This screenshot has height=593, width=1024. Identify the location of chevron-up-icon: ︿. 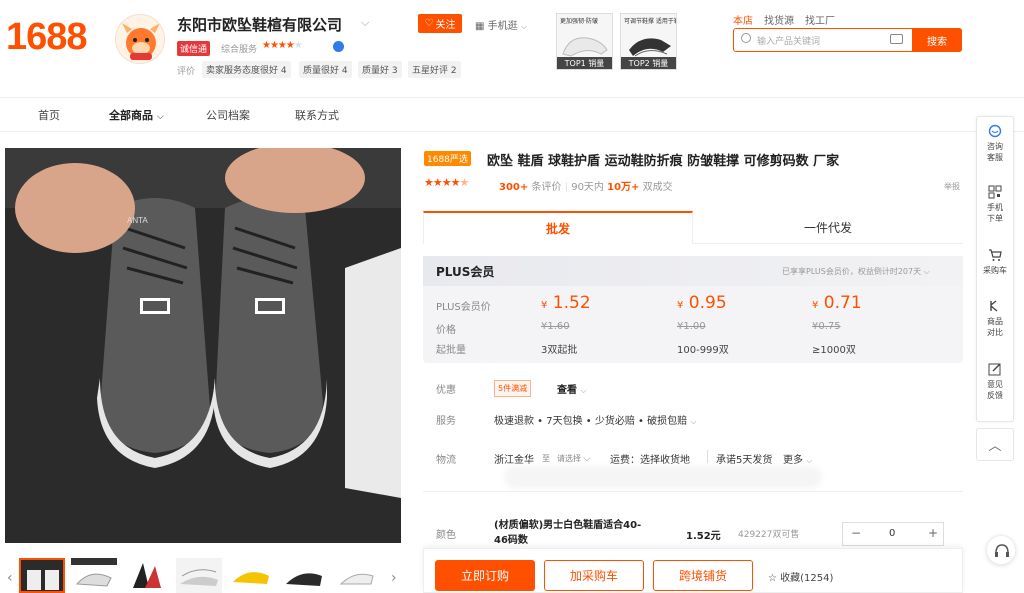
(995, 446).